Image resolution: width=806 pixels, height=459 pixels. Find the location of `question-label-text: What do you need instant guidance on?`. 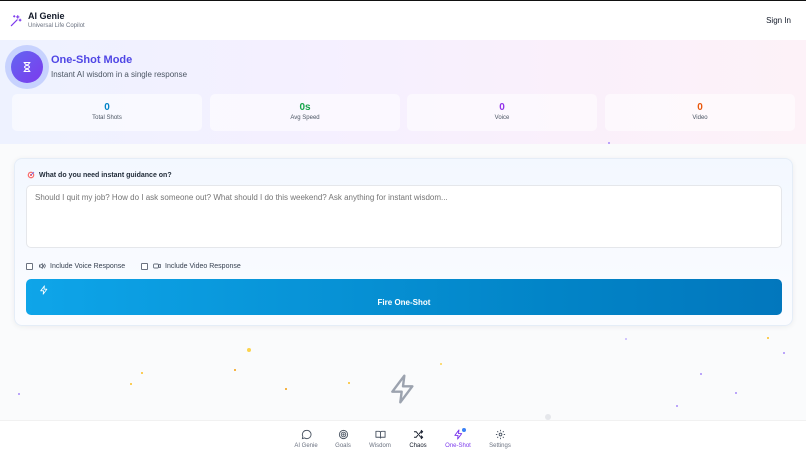

question-label-text: What do you need instant guidance on? is located at coordinates (105, 175).